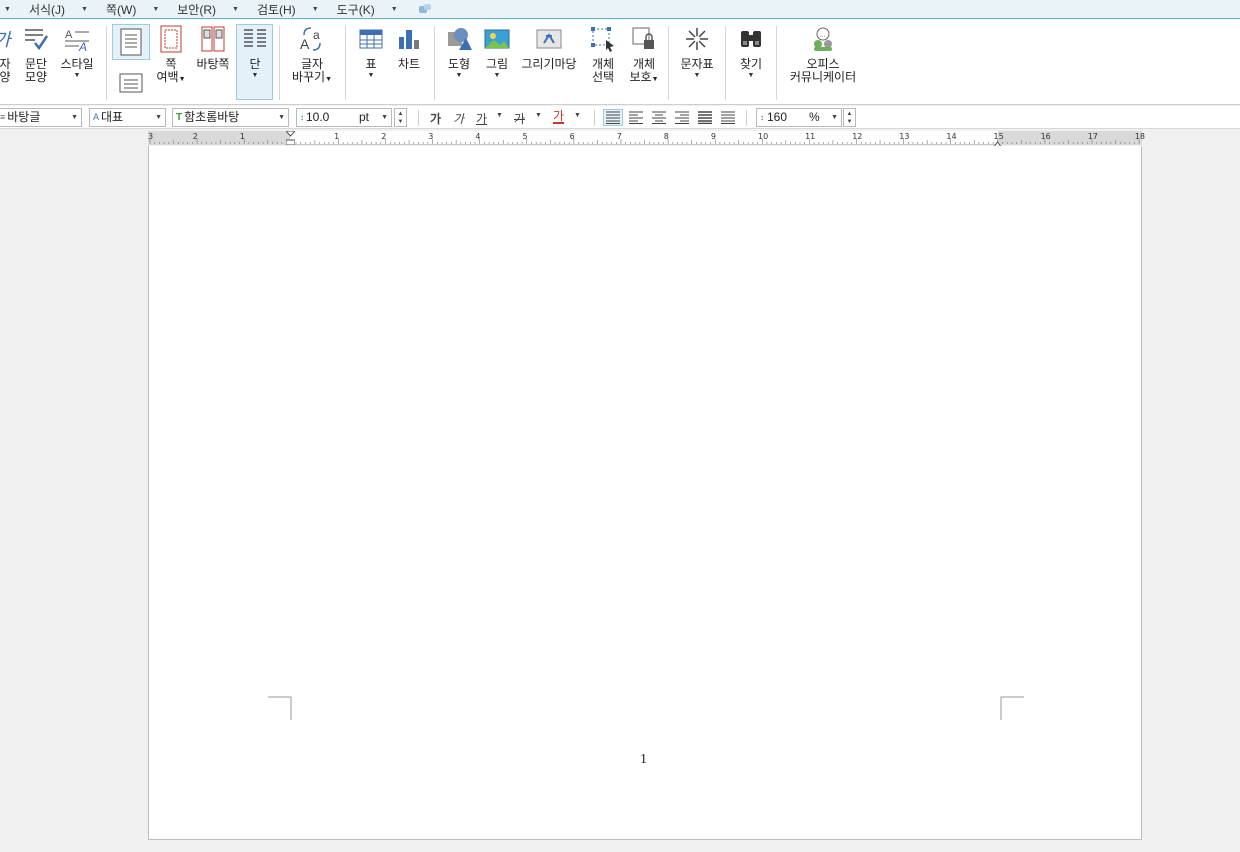 This screenshot has width=1240, height=852. What do you see at coordinates (213, 64) in the screenshot?
I see `master-page-label: 바탕쪽` at bounding box center [213, 64].